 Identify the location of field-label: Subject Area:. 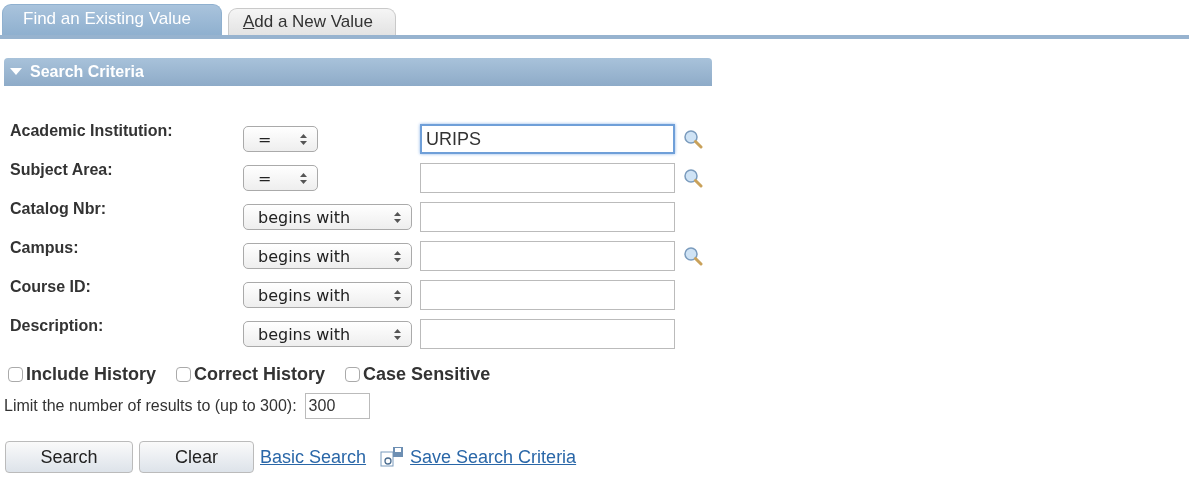
(62, 170).